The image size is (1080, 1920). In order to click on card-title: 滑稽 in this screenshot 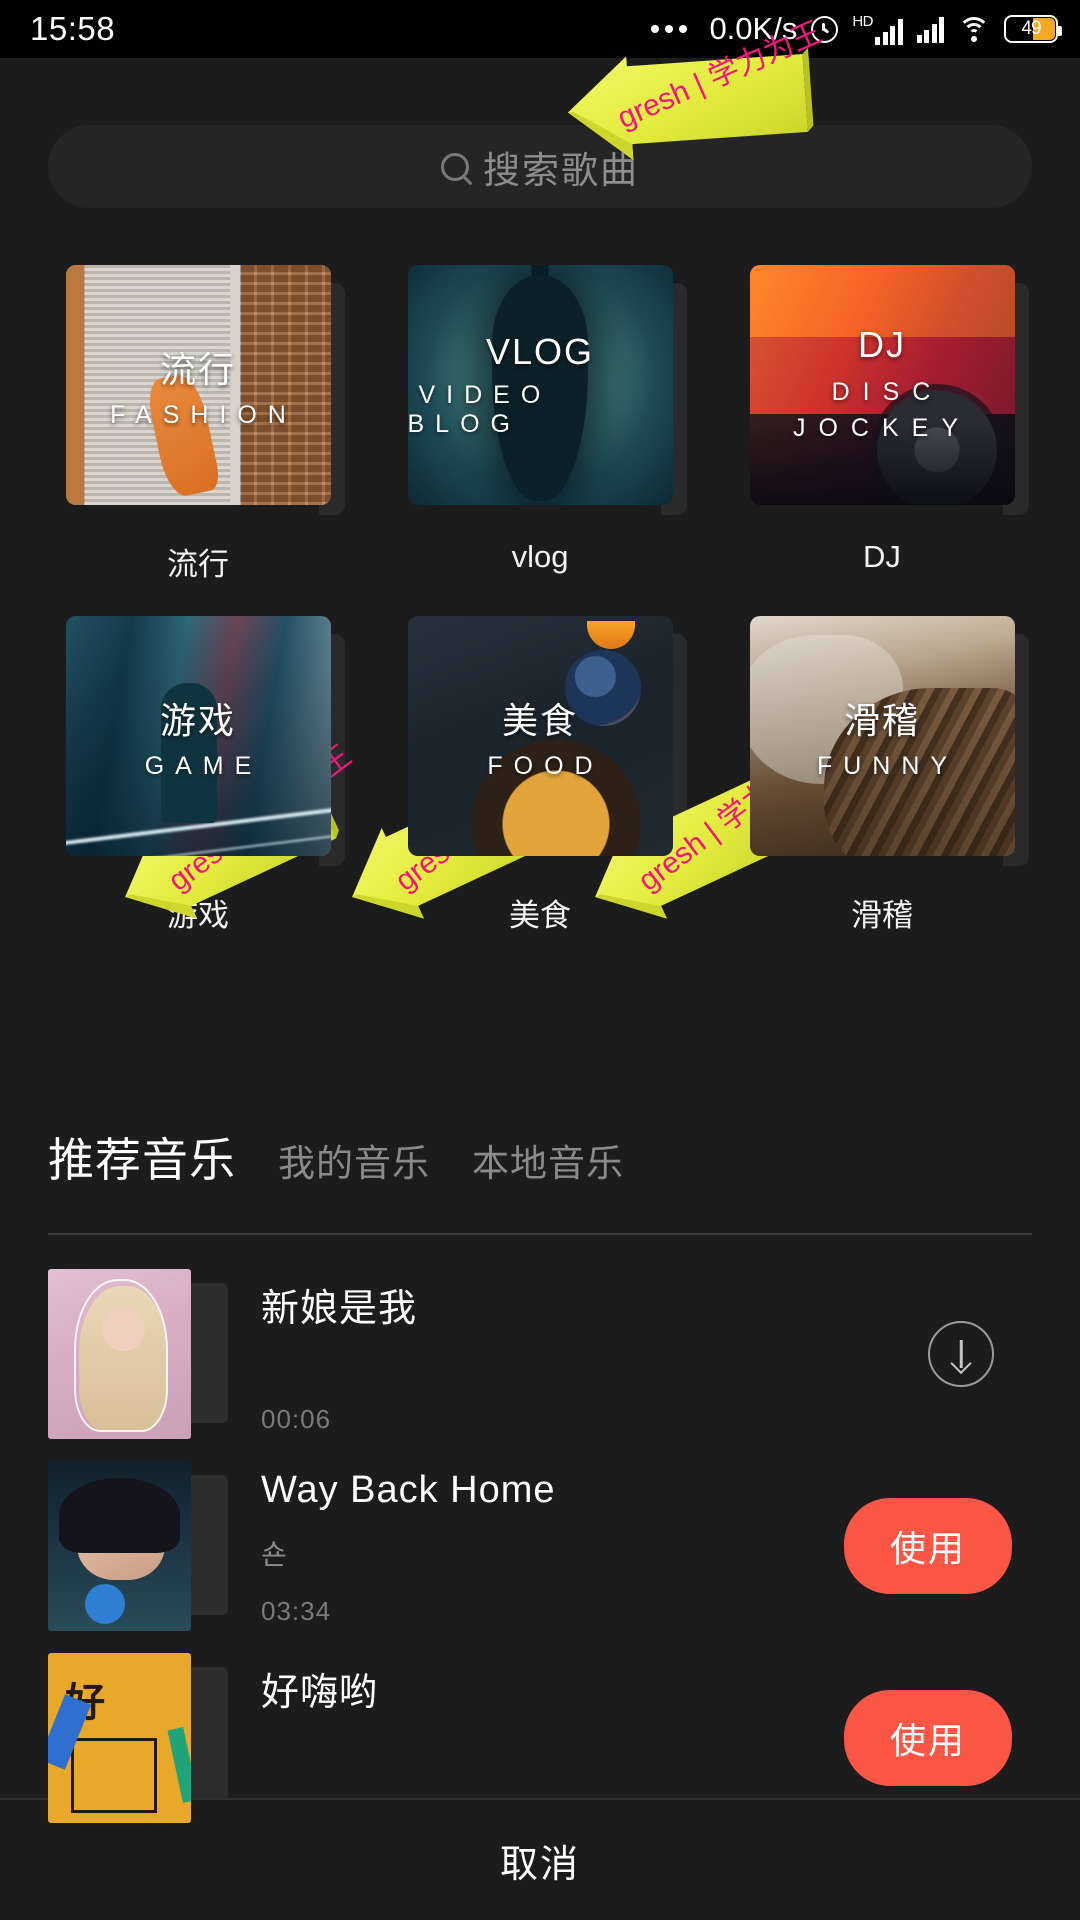, I will do `click(881, 720)`.